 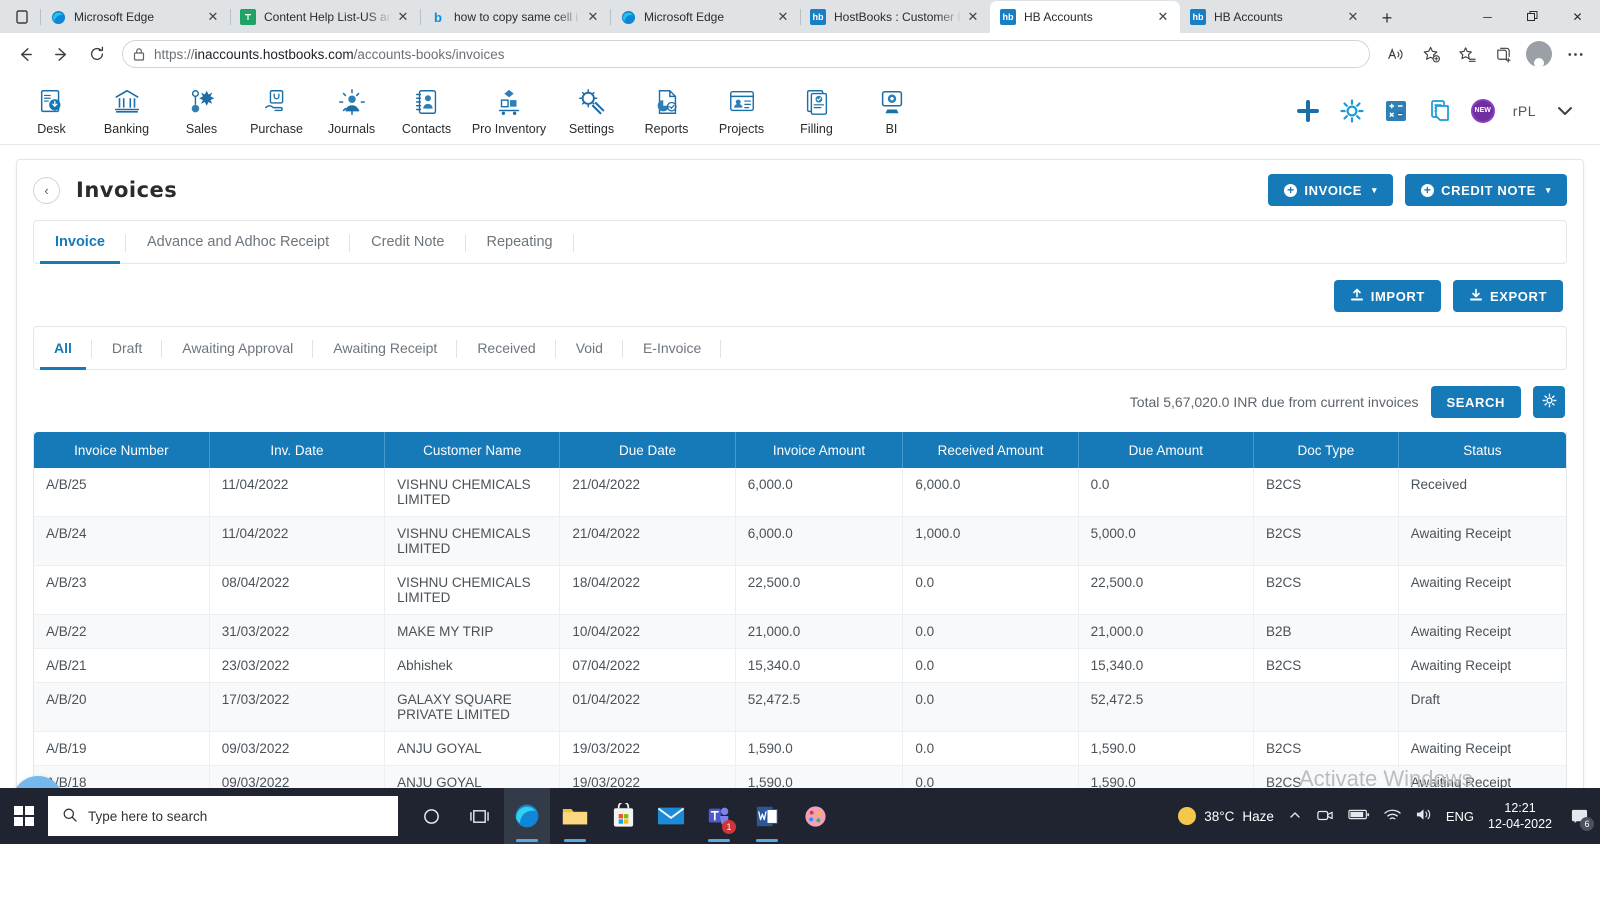 I want to click on search-button: SEARCH, so click(x=1475, y=402).